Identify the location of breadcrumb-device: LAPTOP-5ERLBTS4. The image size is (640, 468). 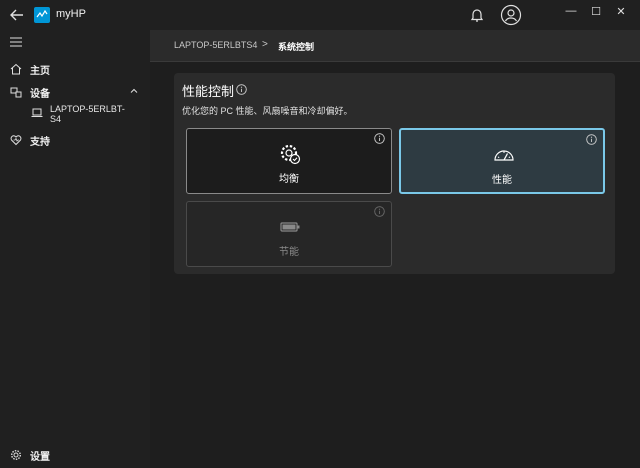
(215, 45).